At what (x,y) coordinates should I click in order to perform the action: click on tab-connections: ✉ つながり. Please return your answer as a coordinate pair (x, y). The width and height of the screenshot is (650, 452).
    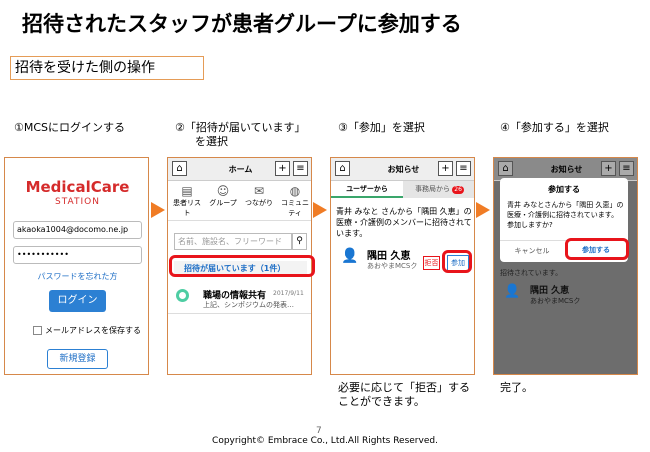
    Looking at the image, I should click on (259, 196).